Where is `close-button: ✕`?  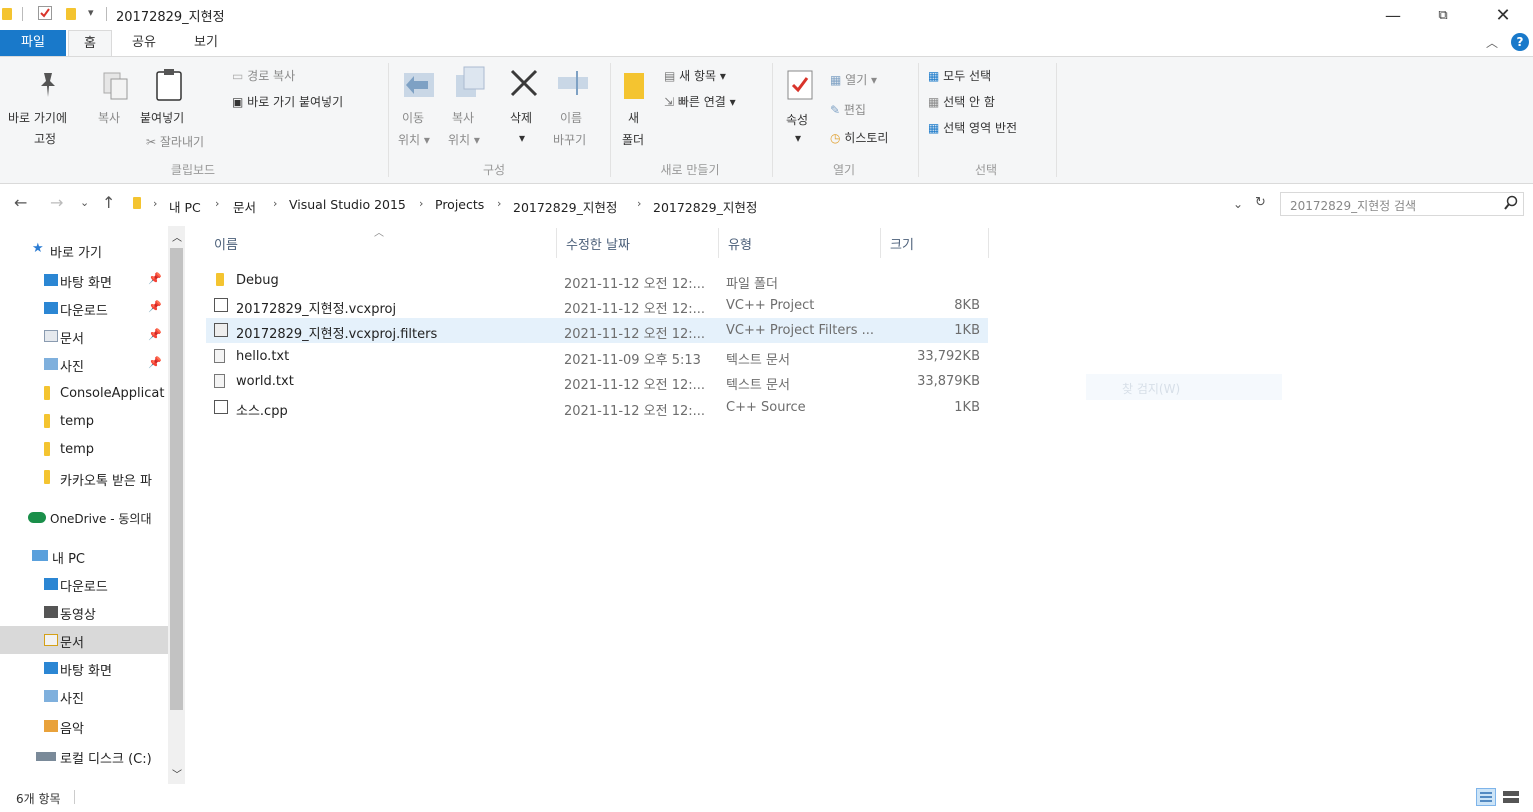
close-button: ✕ is located at coordinates (1503, 15).